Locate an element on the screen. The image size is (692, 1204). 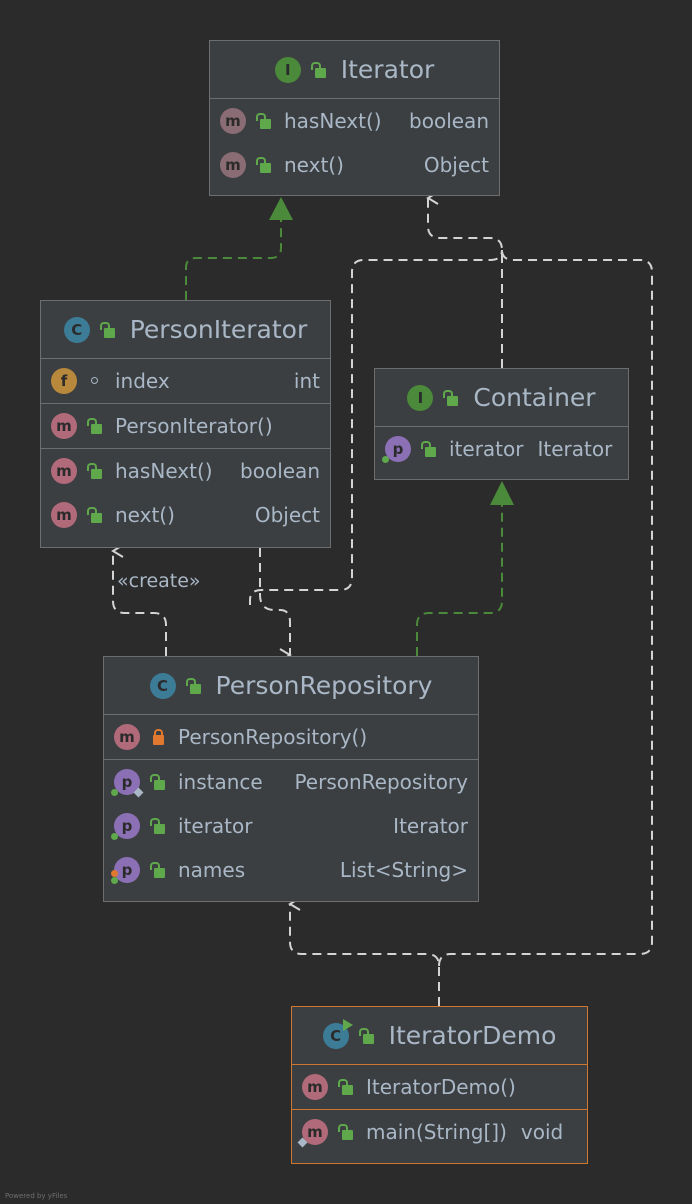
iteratordemo-header: C IteratorDemo is located at coordinates (439, 1036).